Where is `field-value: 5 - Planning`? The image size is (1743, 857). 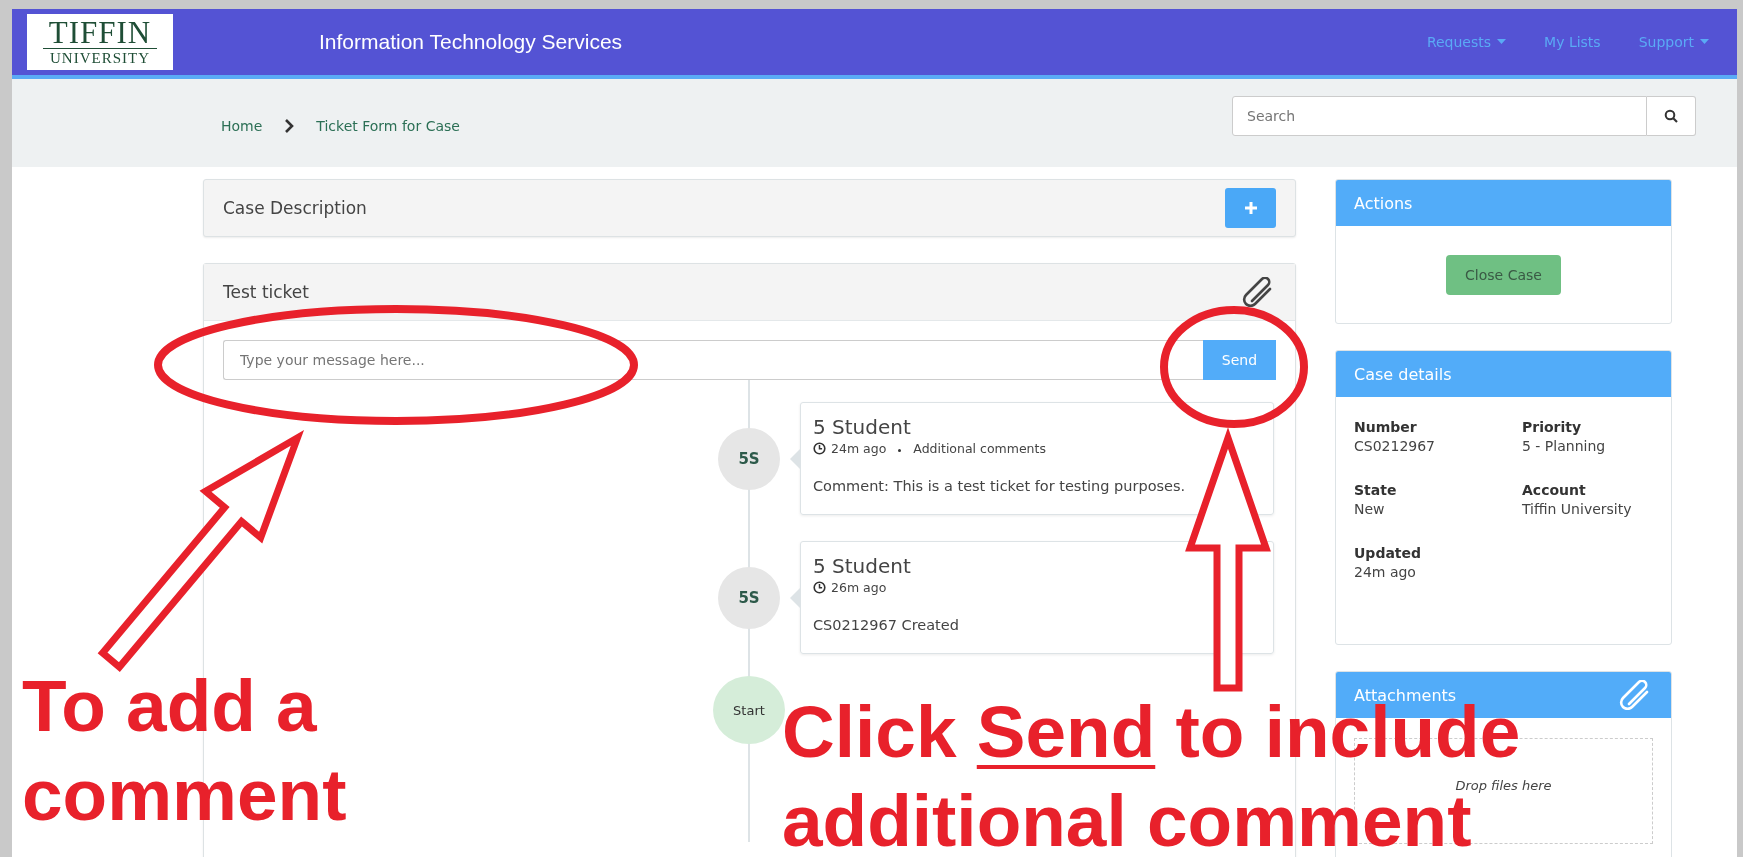 field-value: 5 - Planning is located at coordinates (1564, 446).